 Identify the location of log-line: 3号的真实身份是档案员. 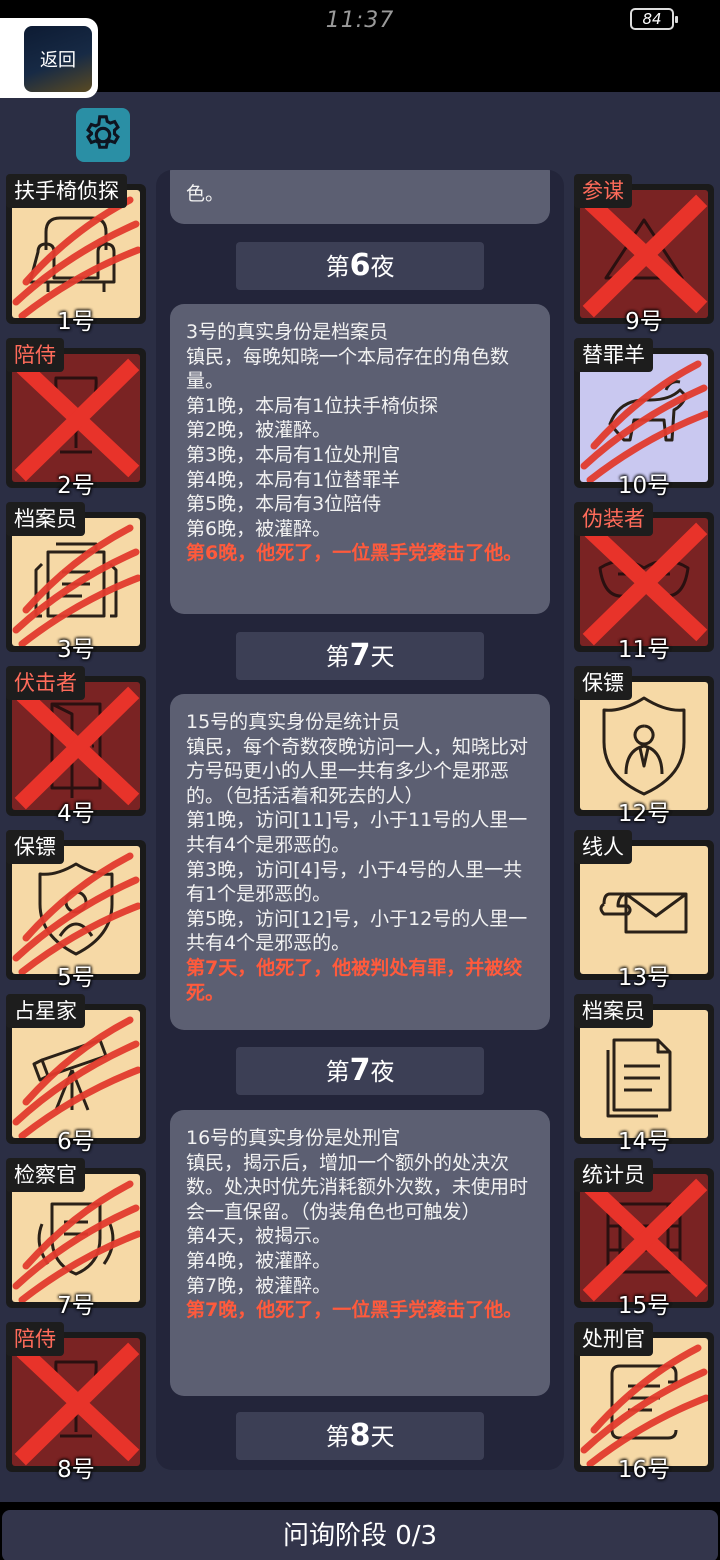
(287, 332).